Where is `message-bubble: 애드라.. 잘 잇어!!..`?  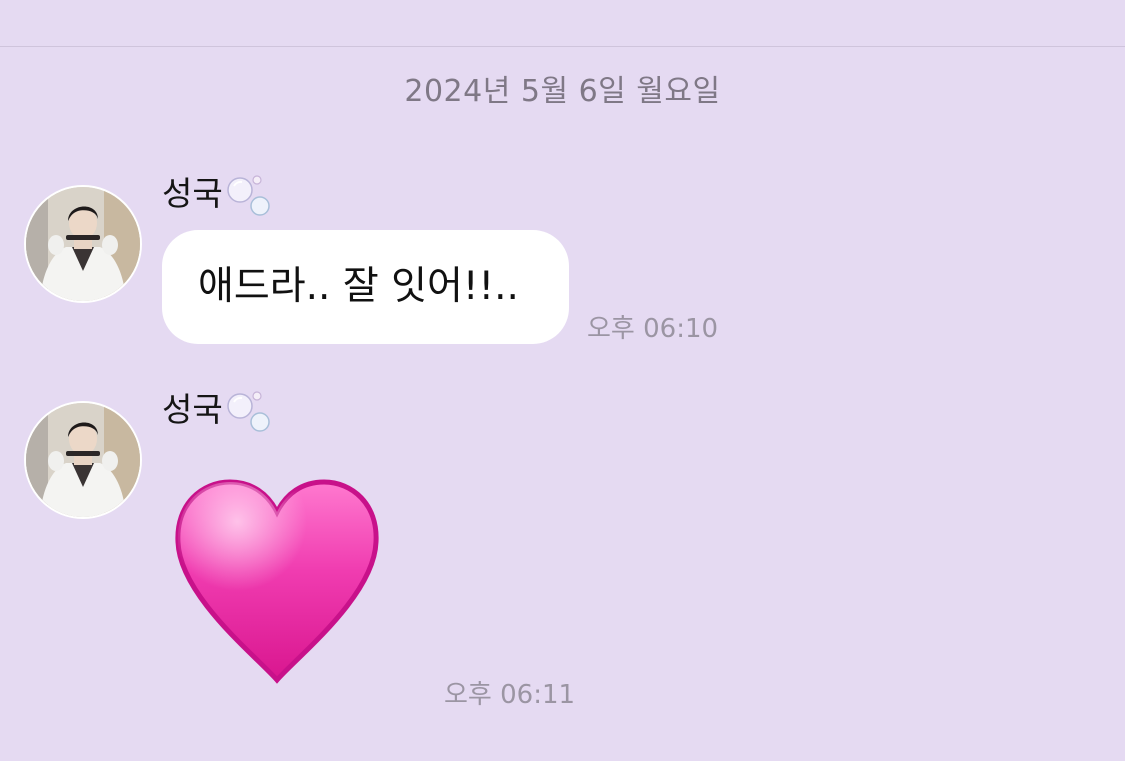
message-bubble: 애드라.. 잘 잇어!!.. is located at coordinates (365, 287).